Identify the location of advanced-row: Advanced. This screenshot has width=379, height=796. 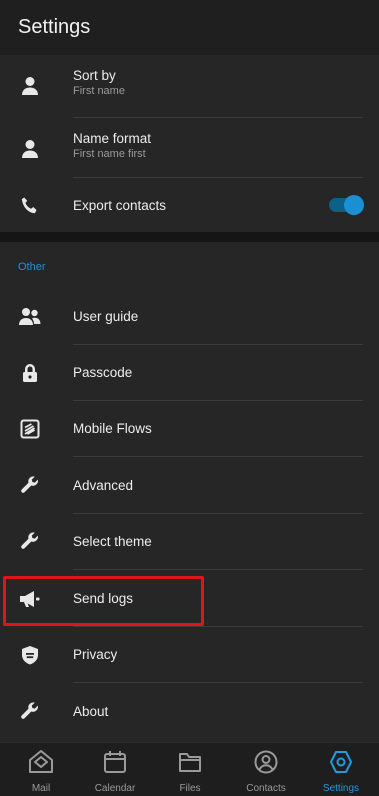
(189, 485).